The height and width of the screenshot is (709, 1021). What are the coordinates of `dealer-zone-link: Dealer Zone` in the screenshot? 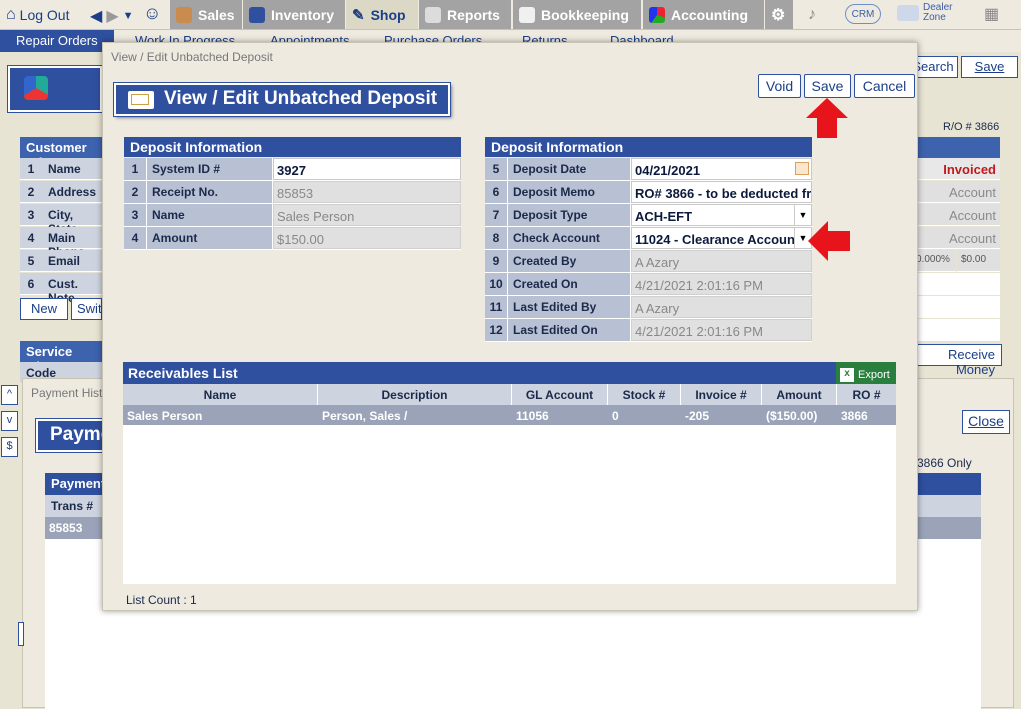 It's located at (927, 13).